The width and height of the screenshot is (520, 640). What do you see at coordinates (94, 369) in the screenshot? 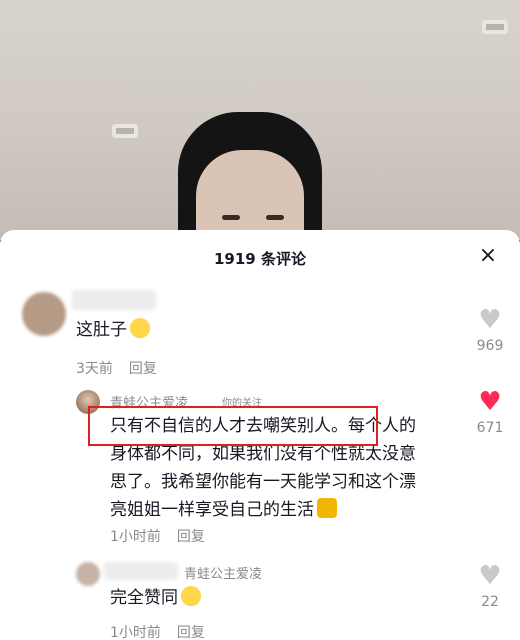
I see `comment-time: 3天前` at bounding box center [94, 369].